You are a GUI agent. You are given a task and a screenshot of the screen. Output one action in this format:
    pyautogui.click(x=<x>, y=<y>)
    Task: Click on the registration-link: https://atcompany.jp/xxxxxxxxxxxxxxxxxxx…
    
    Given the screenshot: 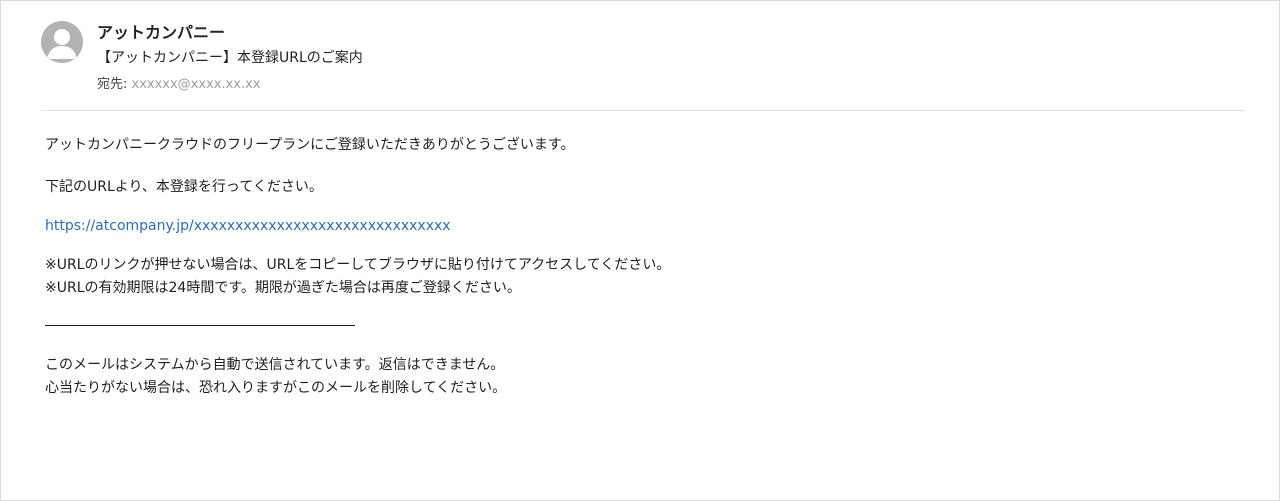 What is the action you would take?
    pyautogui.click(x=248, y=226)
    